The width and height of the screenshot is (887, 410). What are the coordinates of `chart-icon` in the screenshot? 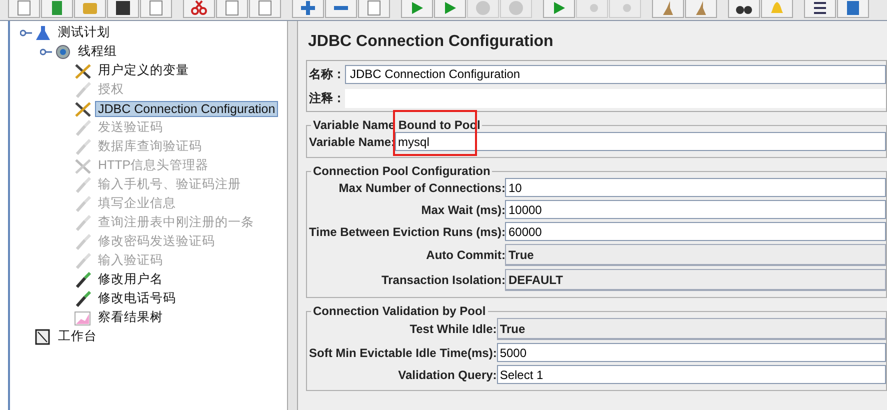 It's located at (83, 318).